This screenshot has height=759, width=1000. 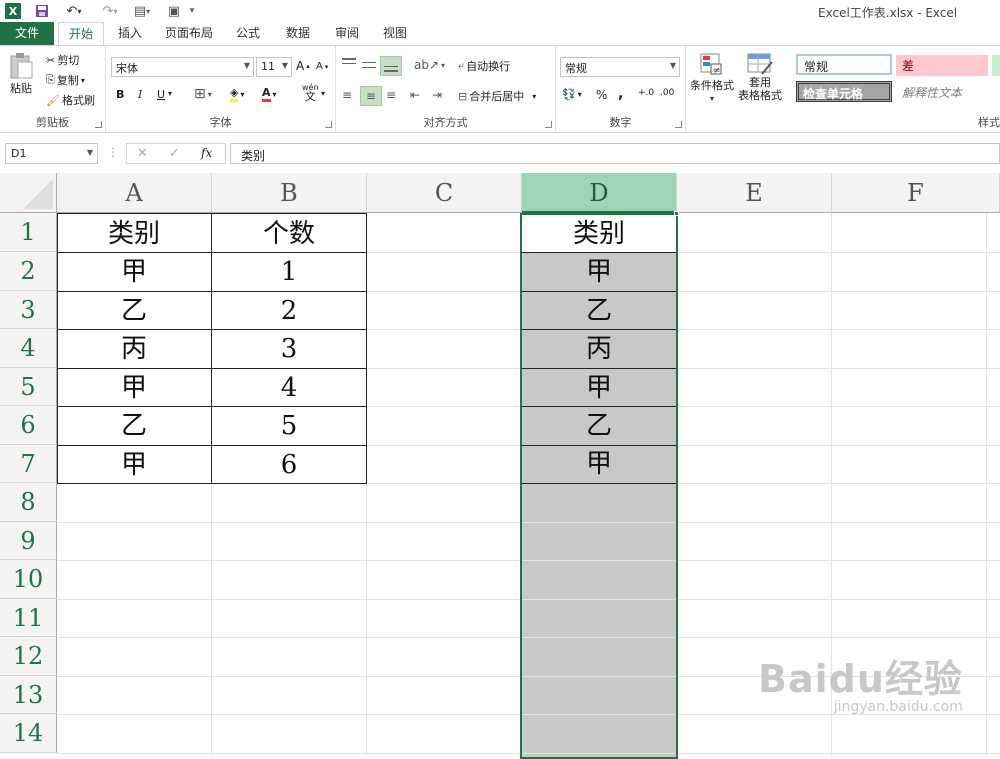 What do you see at coordinates (310, 92) in the screenshot?
I see `phonetic-guide-icon: wén 文` at bounding box center [310, 92].